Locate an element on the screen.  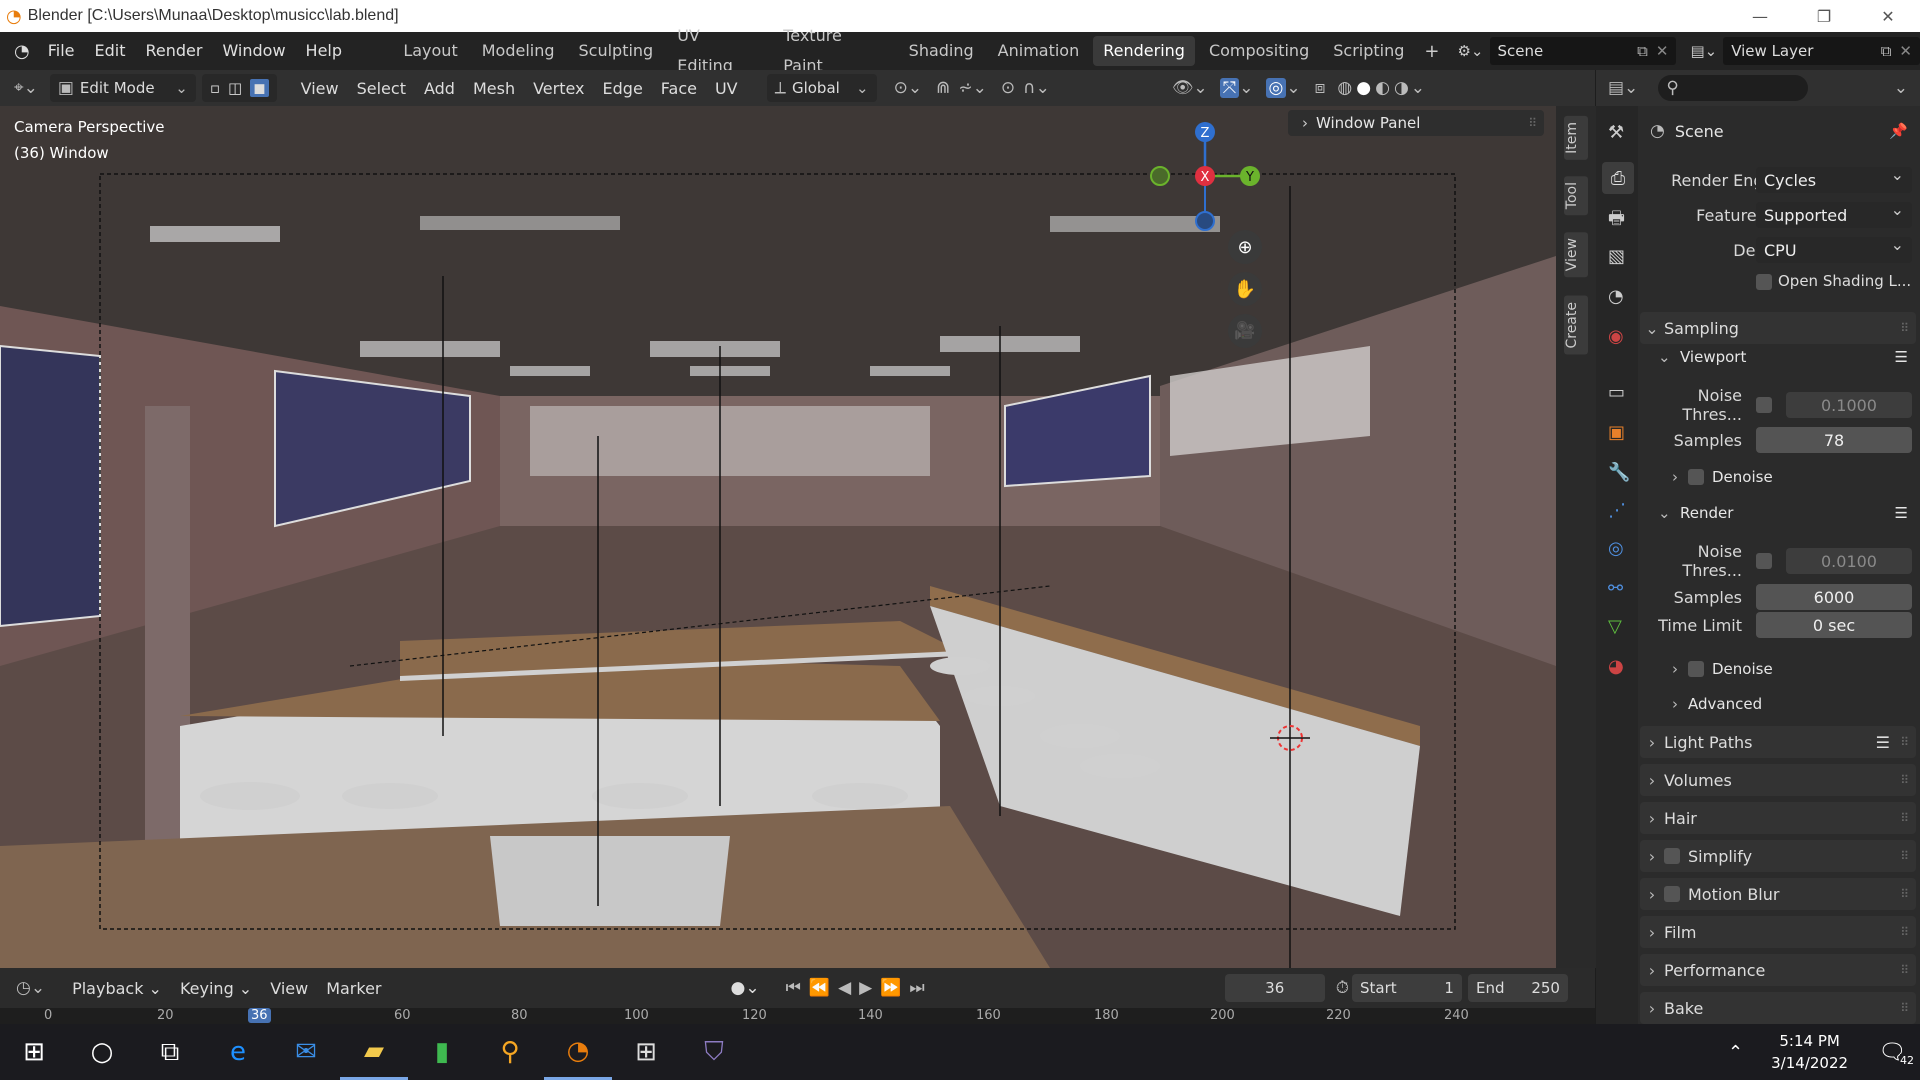
jump-end-icon: ⏭ is located at coordinates (916, 988).